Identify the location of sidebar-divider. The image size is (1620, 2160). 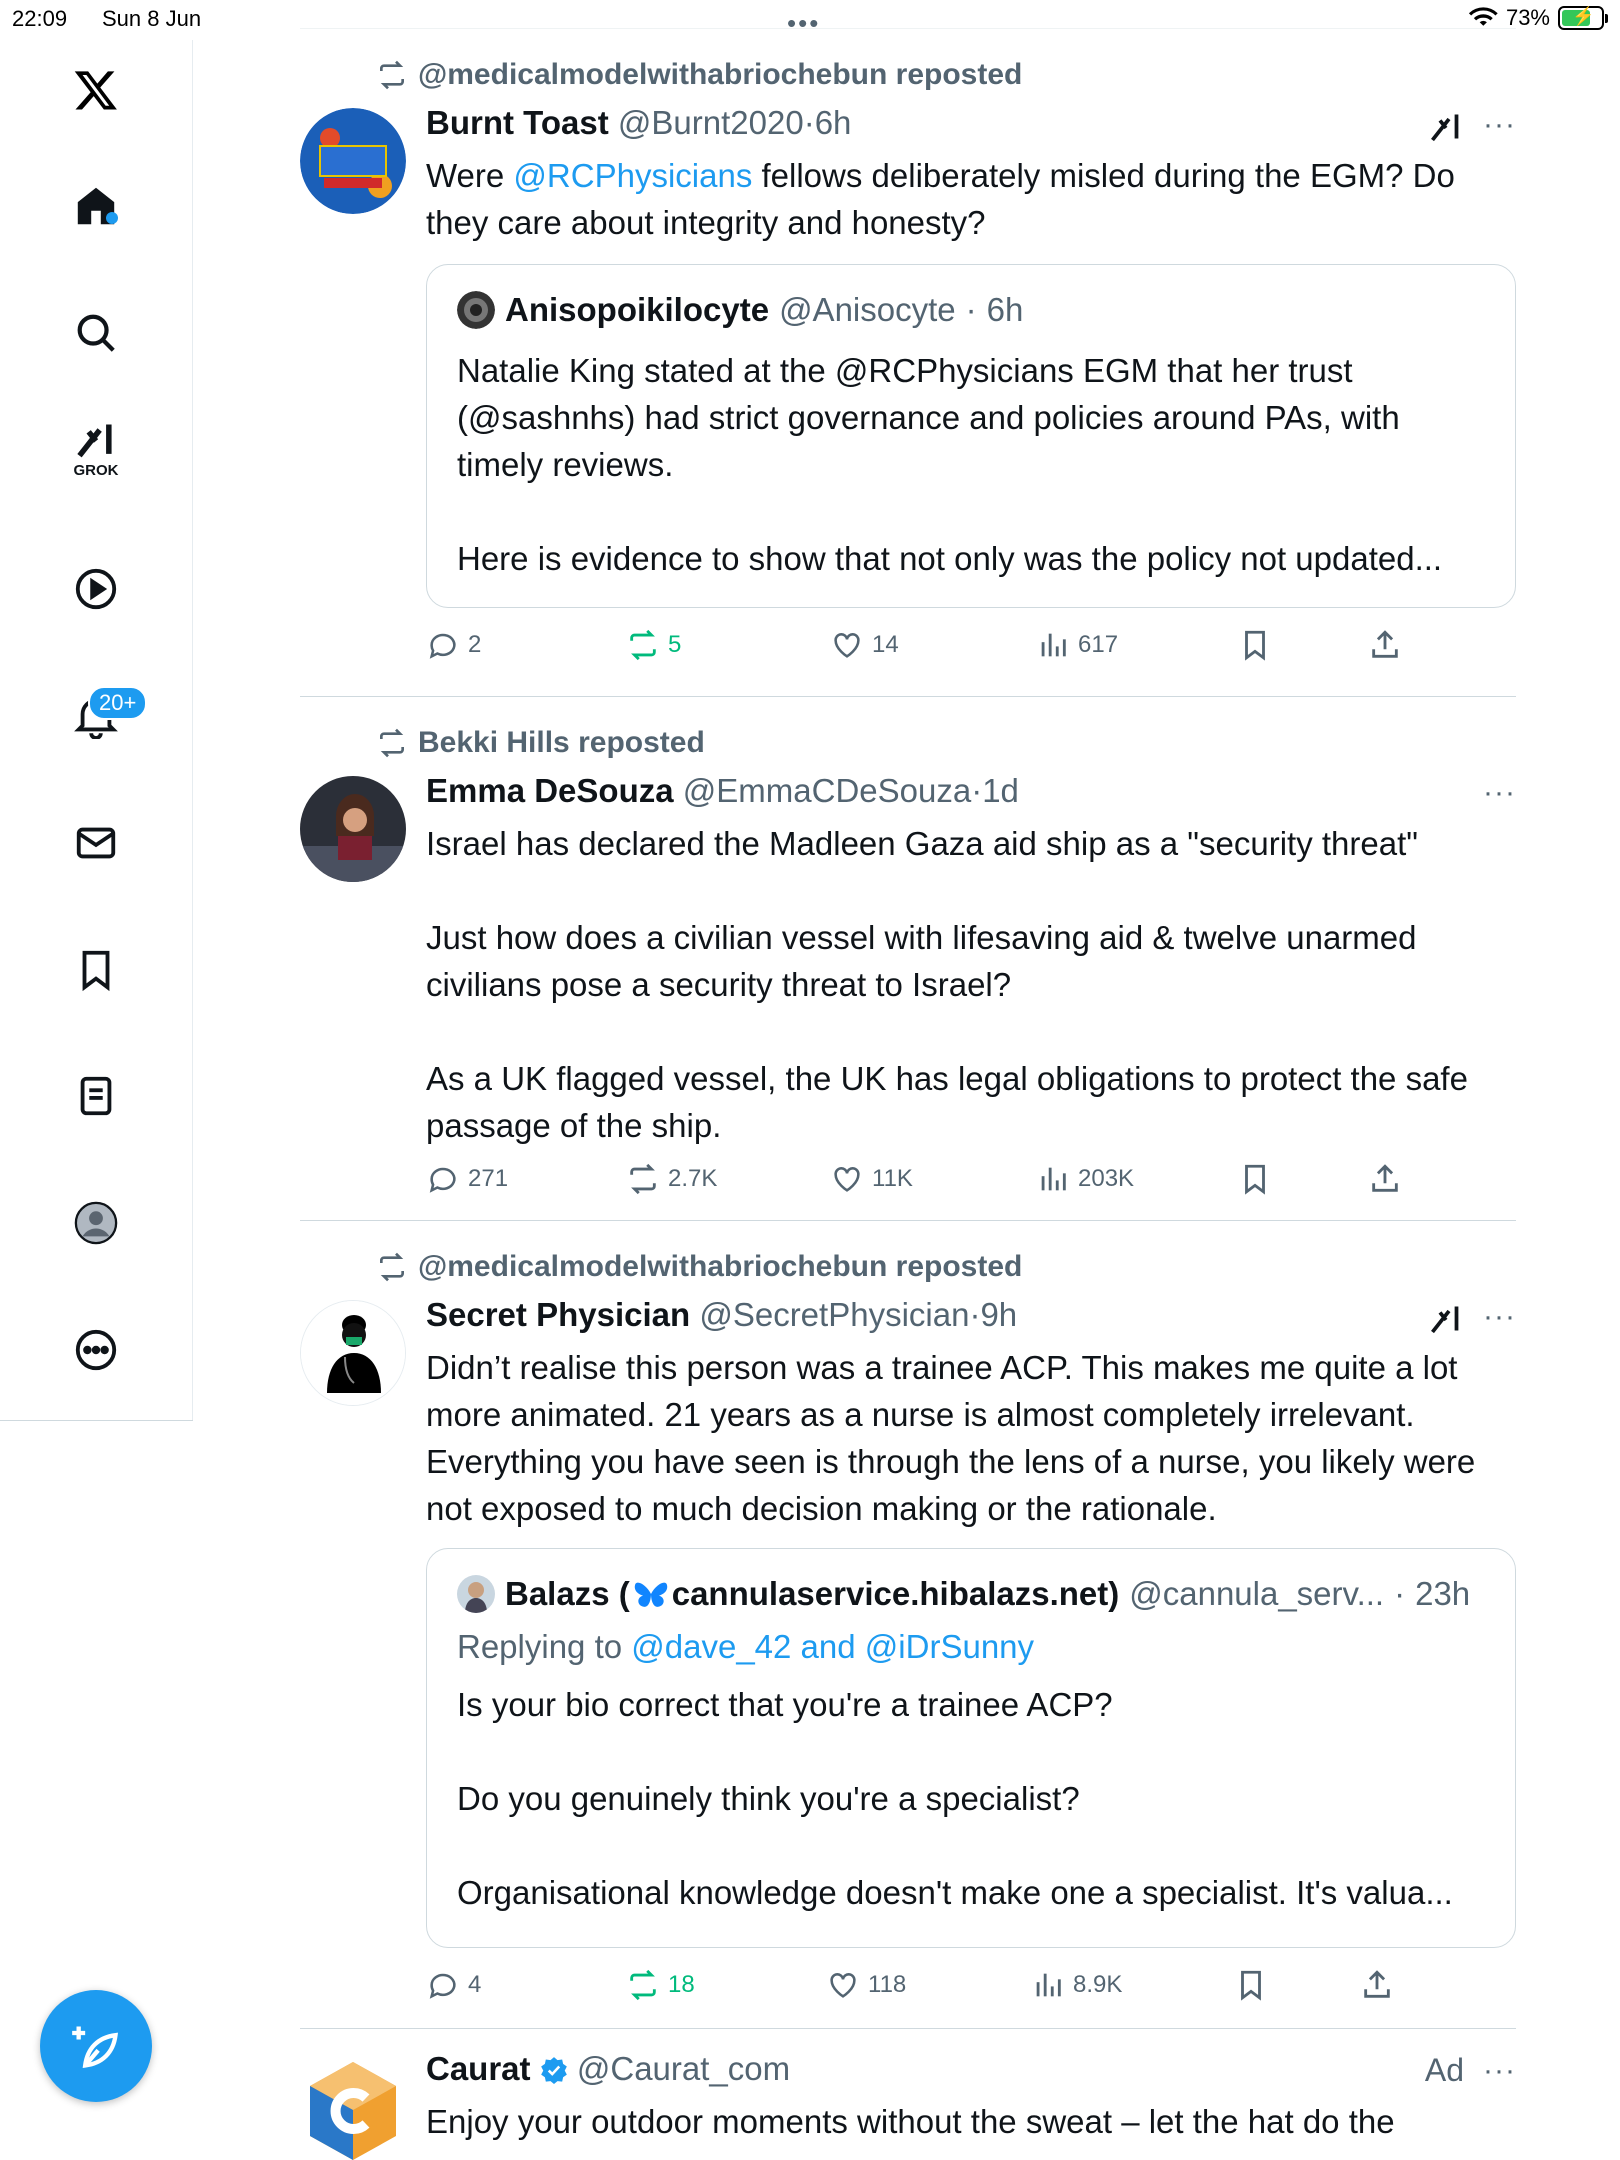
(96, 1420).